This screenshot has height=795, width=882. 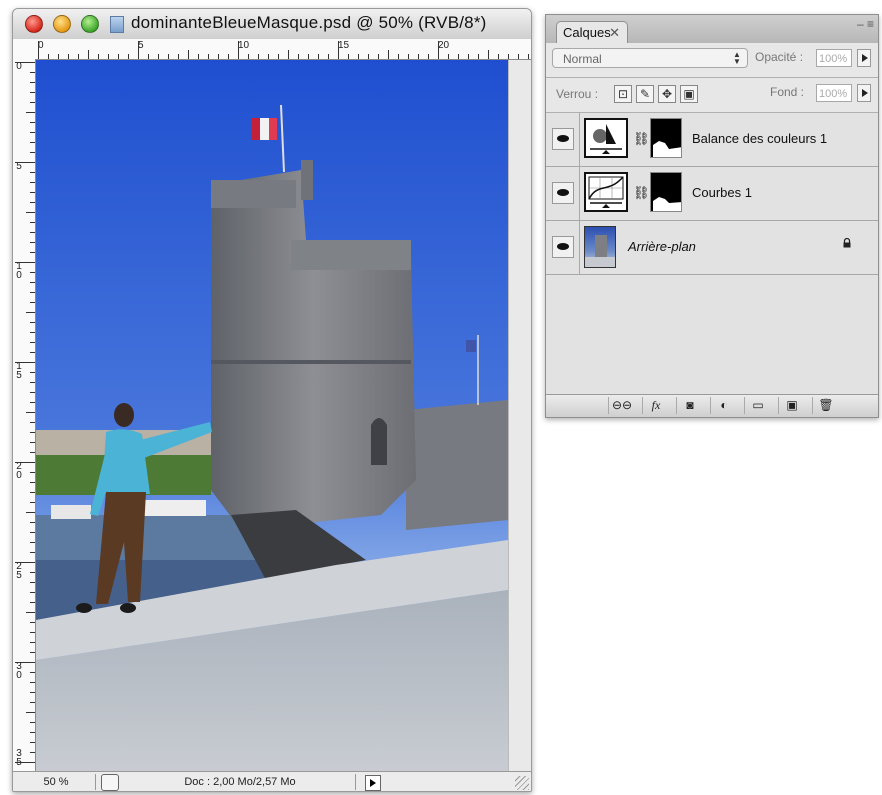 What do you see at coordinates (283, 49) in the screenshot?
I see `horizontal-ruler: 0 5 10 15 20` at bounding box center [283, 49].